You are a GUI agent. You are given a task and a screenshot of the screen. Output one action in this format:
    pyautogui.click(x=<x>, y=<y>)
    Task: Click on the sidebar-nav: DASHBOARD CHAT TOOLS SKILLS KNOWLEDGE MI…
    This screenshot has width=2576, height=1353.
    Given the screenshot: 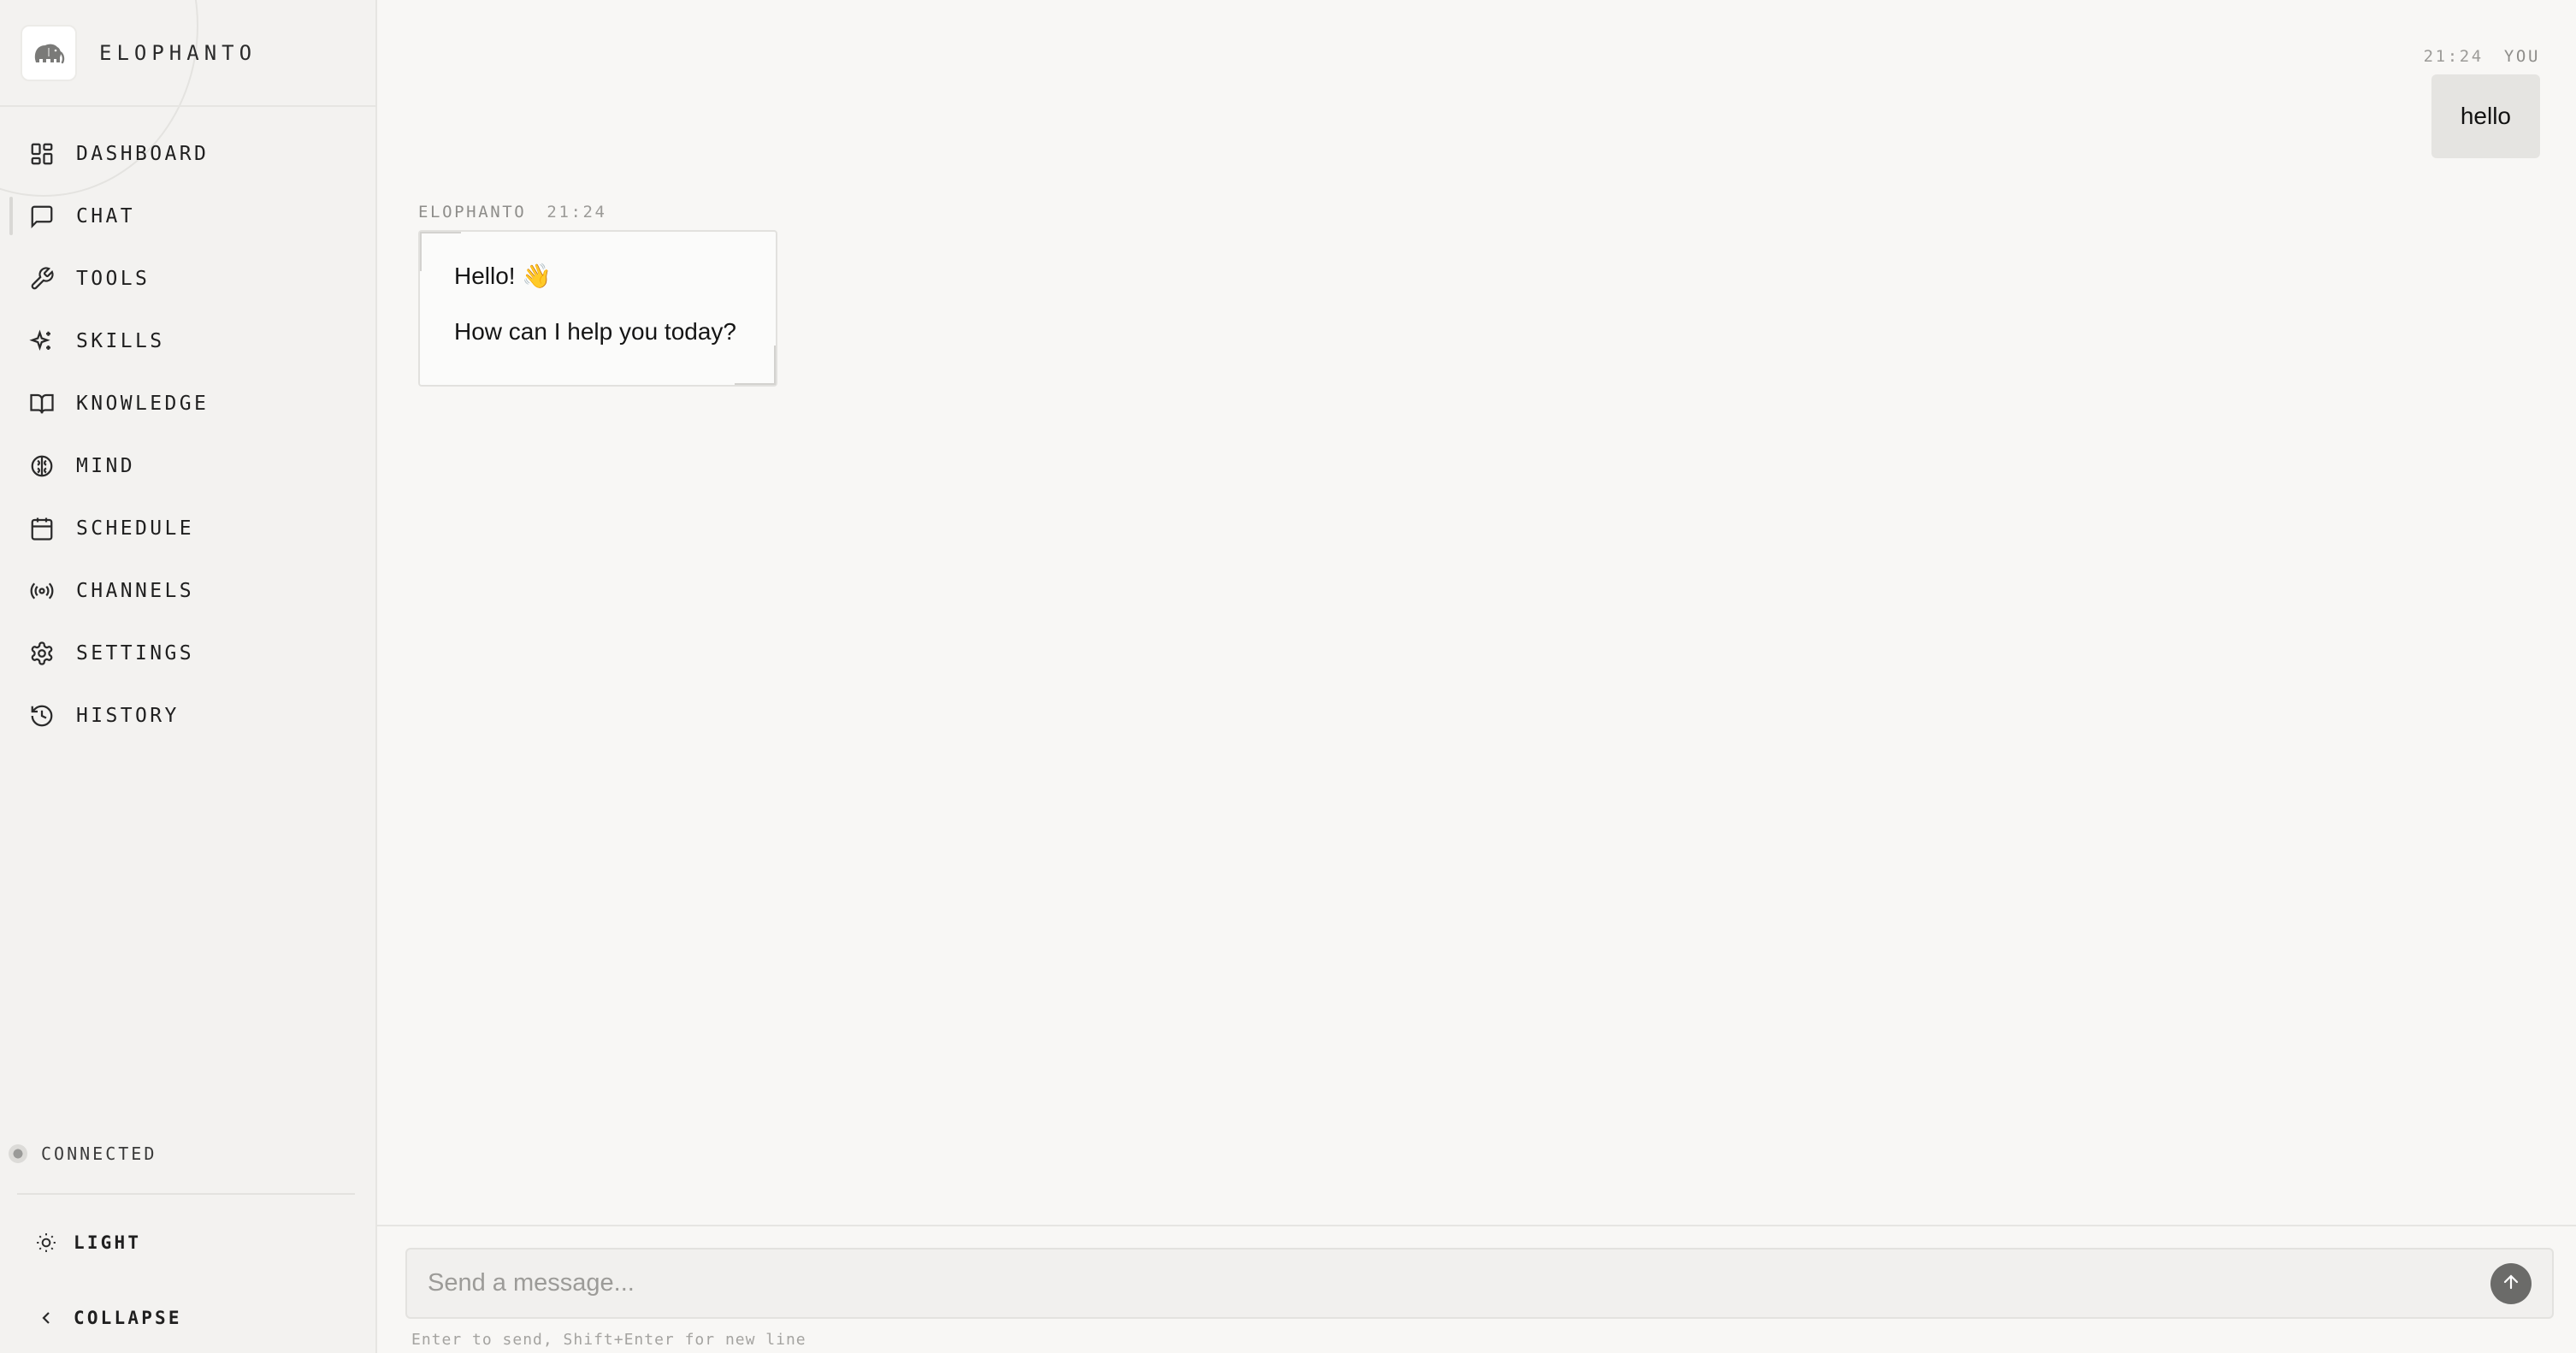 What is the action you would take?
    pyautogui.click(x=187, y=427)
    